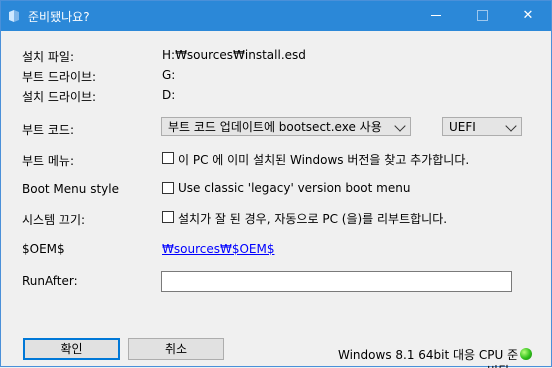 This screenshot has width=552, height=368. What do you see at coordinates (43, 249) in the screenshot?
I see `oem-label: $OEM$` at bounding box center [43, 249].